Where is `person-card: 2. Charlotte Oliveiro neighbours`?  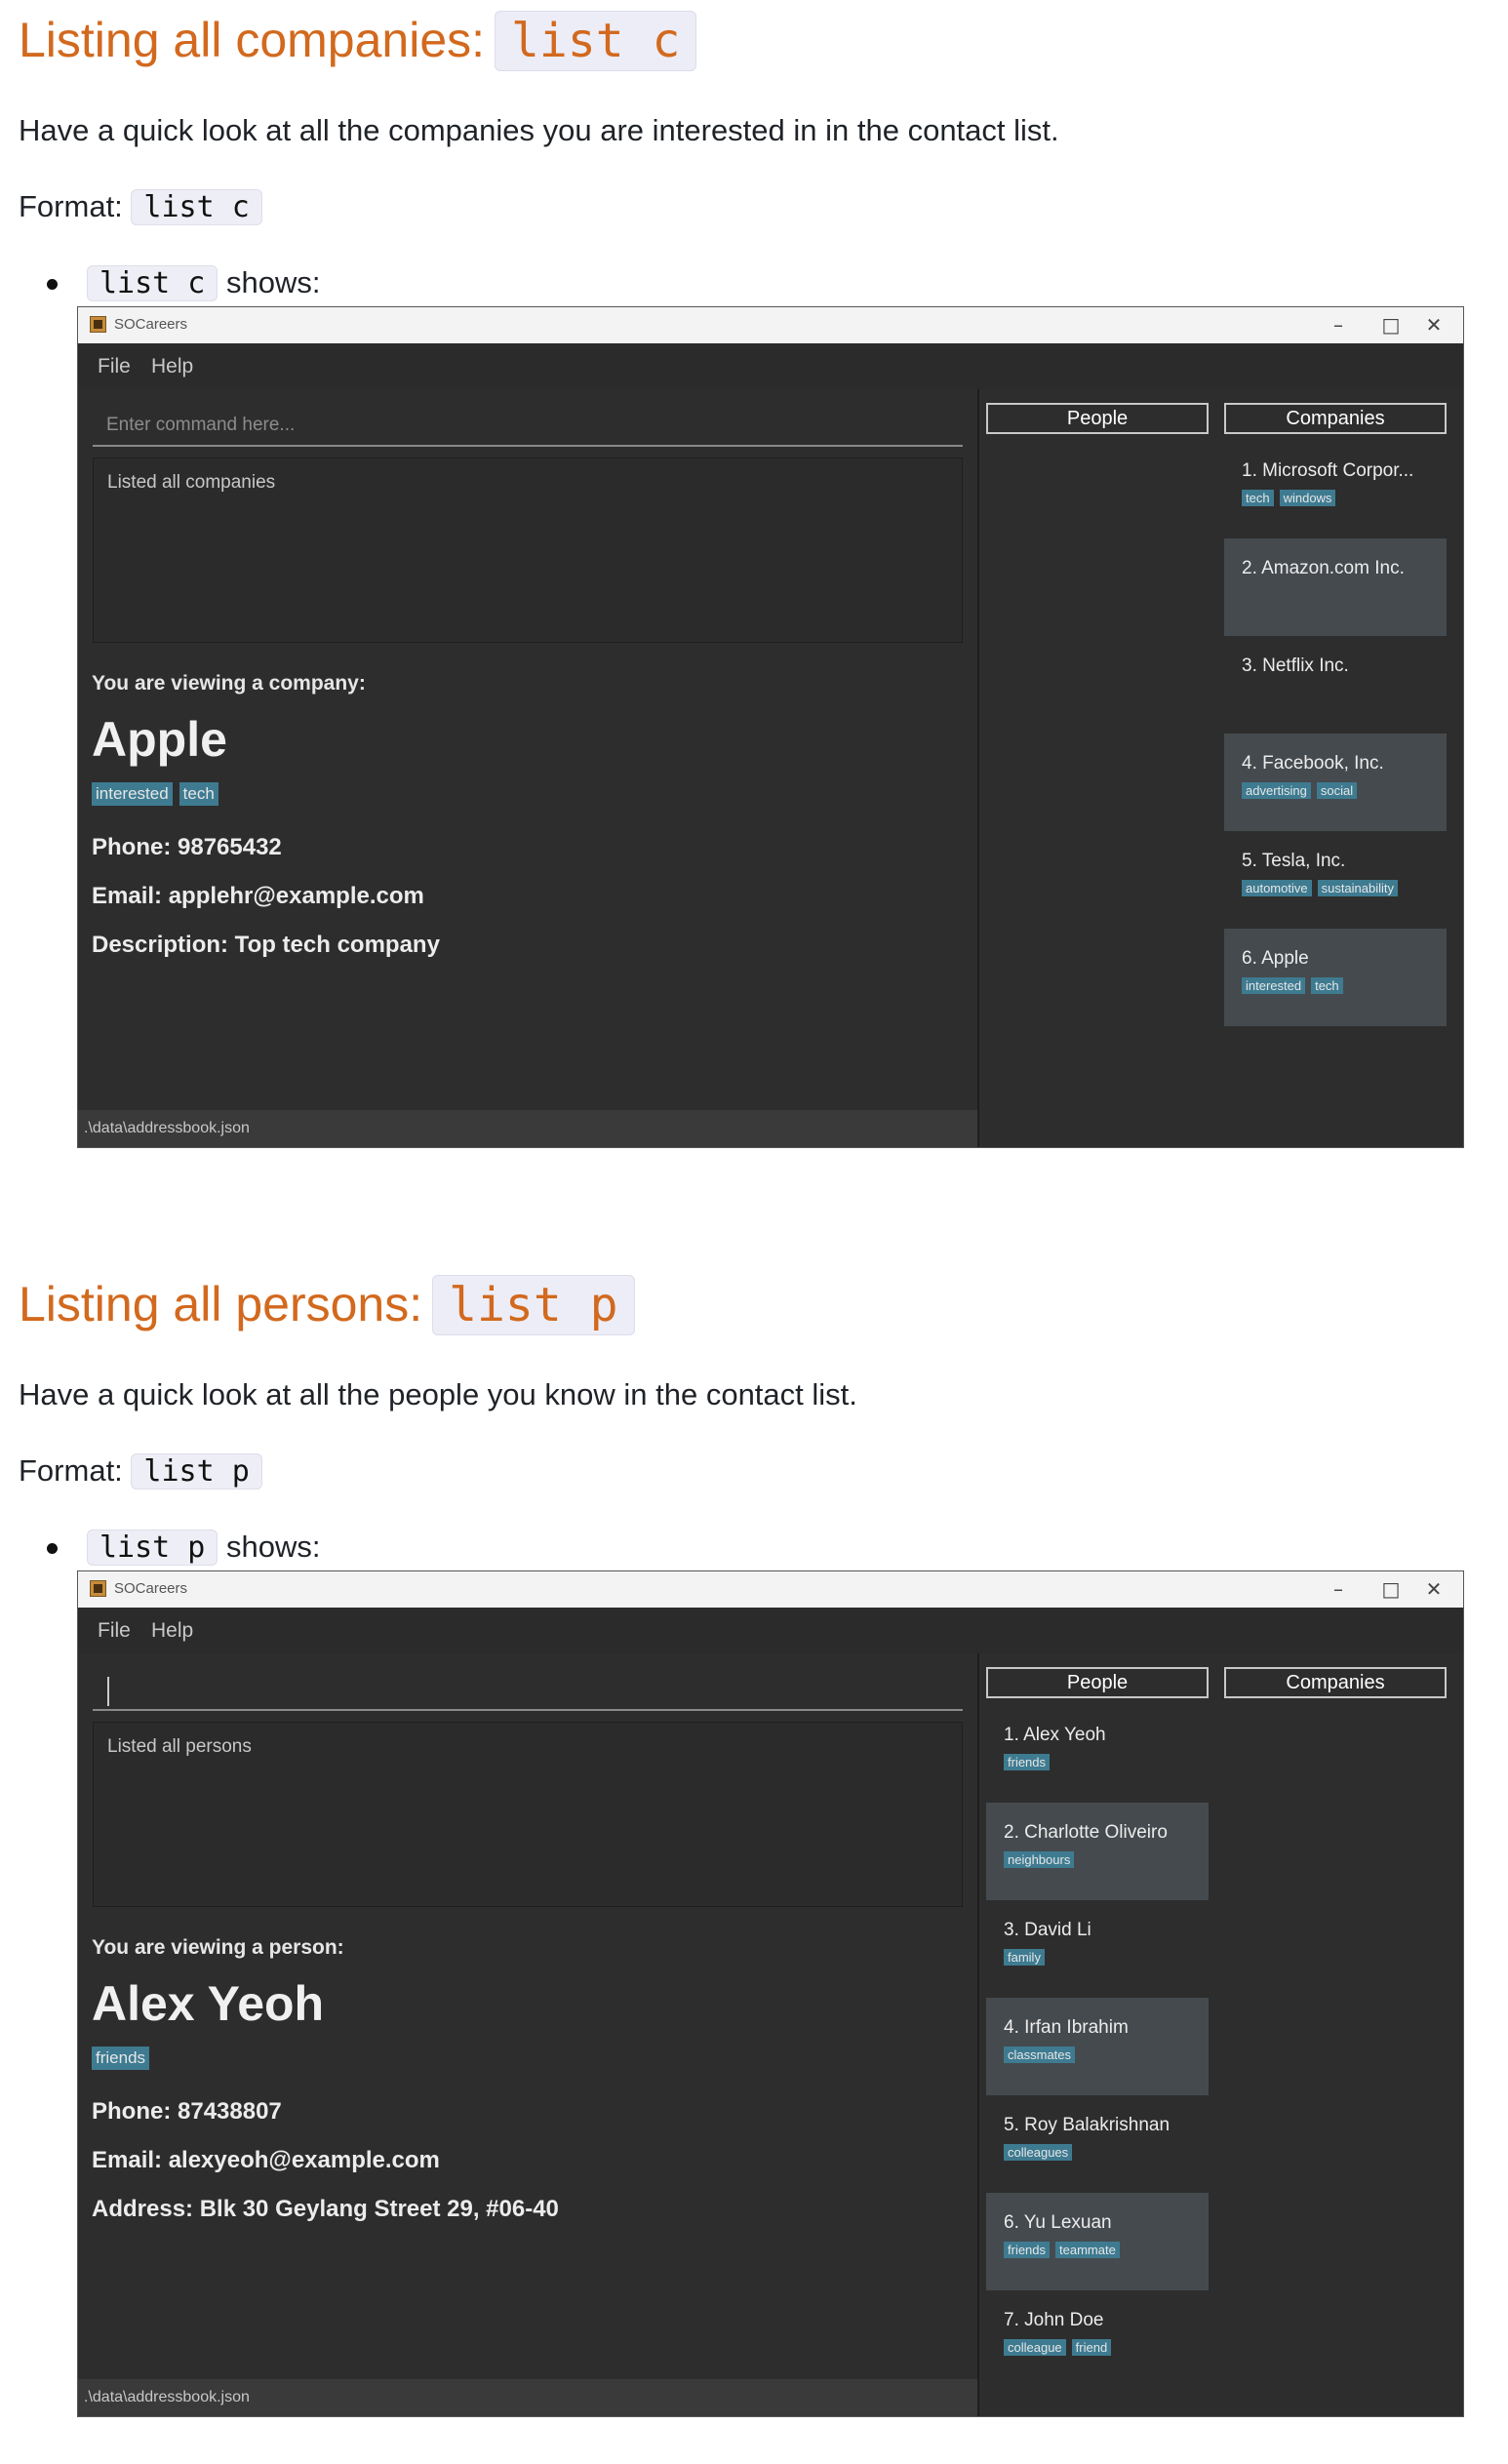
person-card: 2. Charlotte Oliveiro neighbours is located at coordinates (1097, 1851).